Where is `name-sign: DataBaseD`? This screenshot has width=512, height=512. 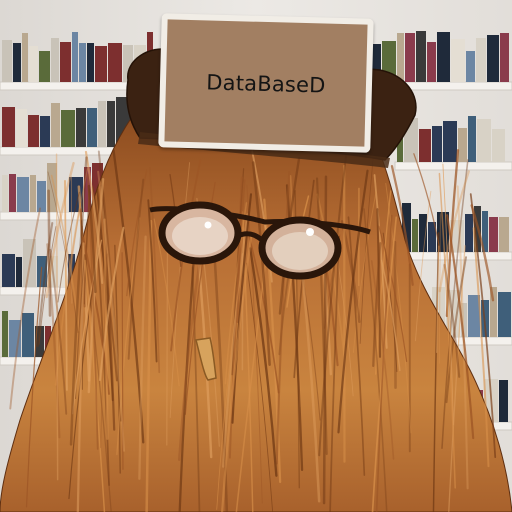 name-sign: DataBaseD is located at coordinates (266, 83).